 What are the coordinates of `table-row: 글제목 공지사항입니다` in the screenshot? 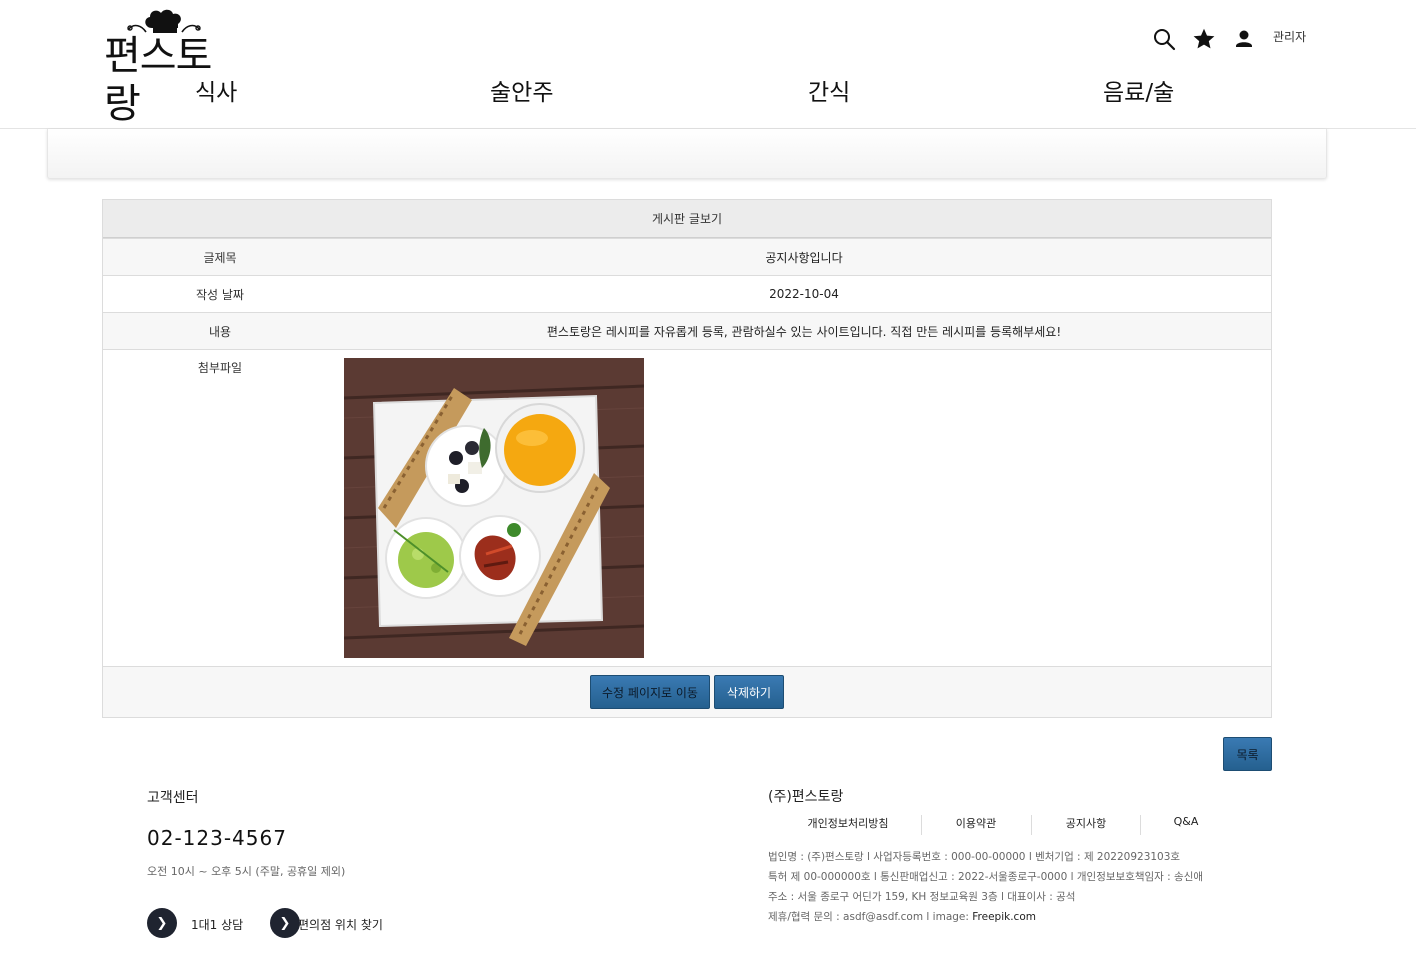 It's located at (687, 256).